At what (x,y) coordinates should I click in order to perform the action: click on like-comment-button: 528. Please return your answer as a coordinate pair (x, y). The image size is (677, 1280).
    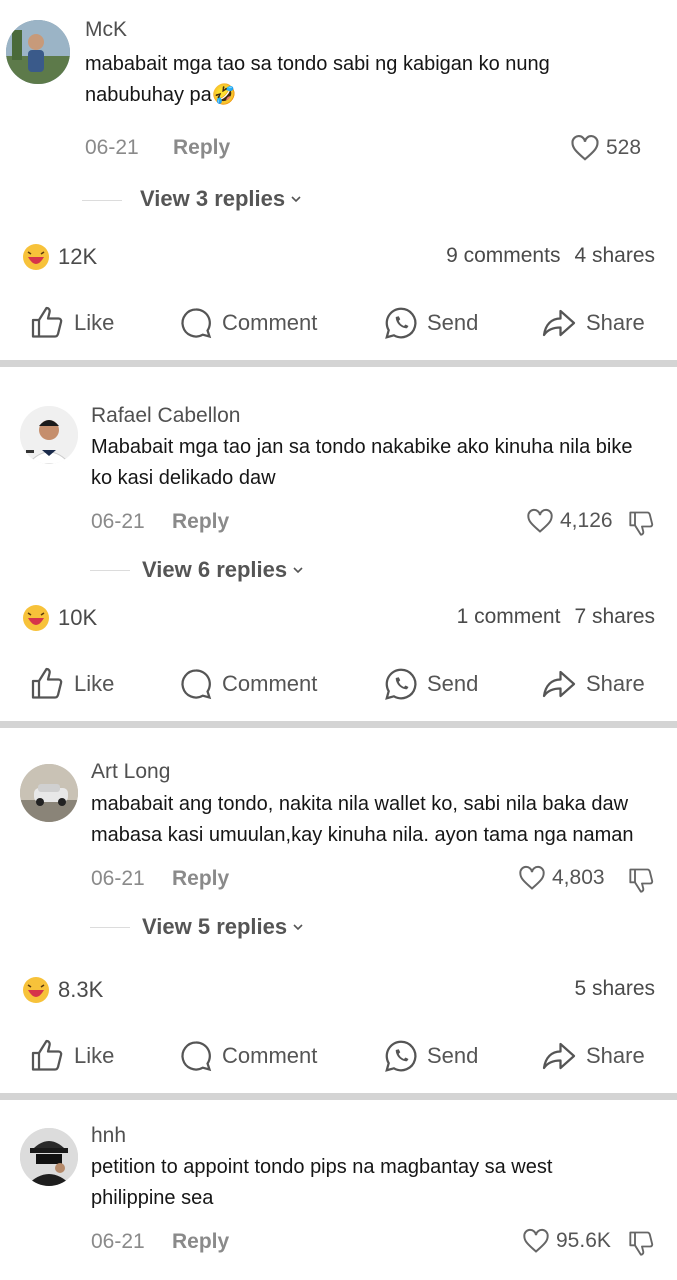
    Looking at the image, I should click on (605, 148).